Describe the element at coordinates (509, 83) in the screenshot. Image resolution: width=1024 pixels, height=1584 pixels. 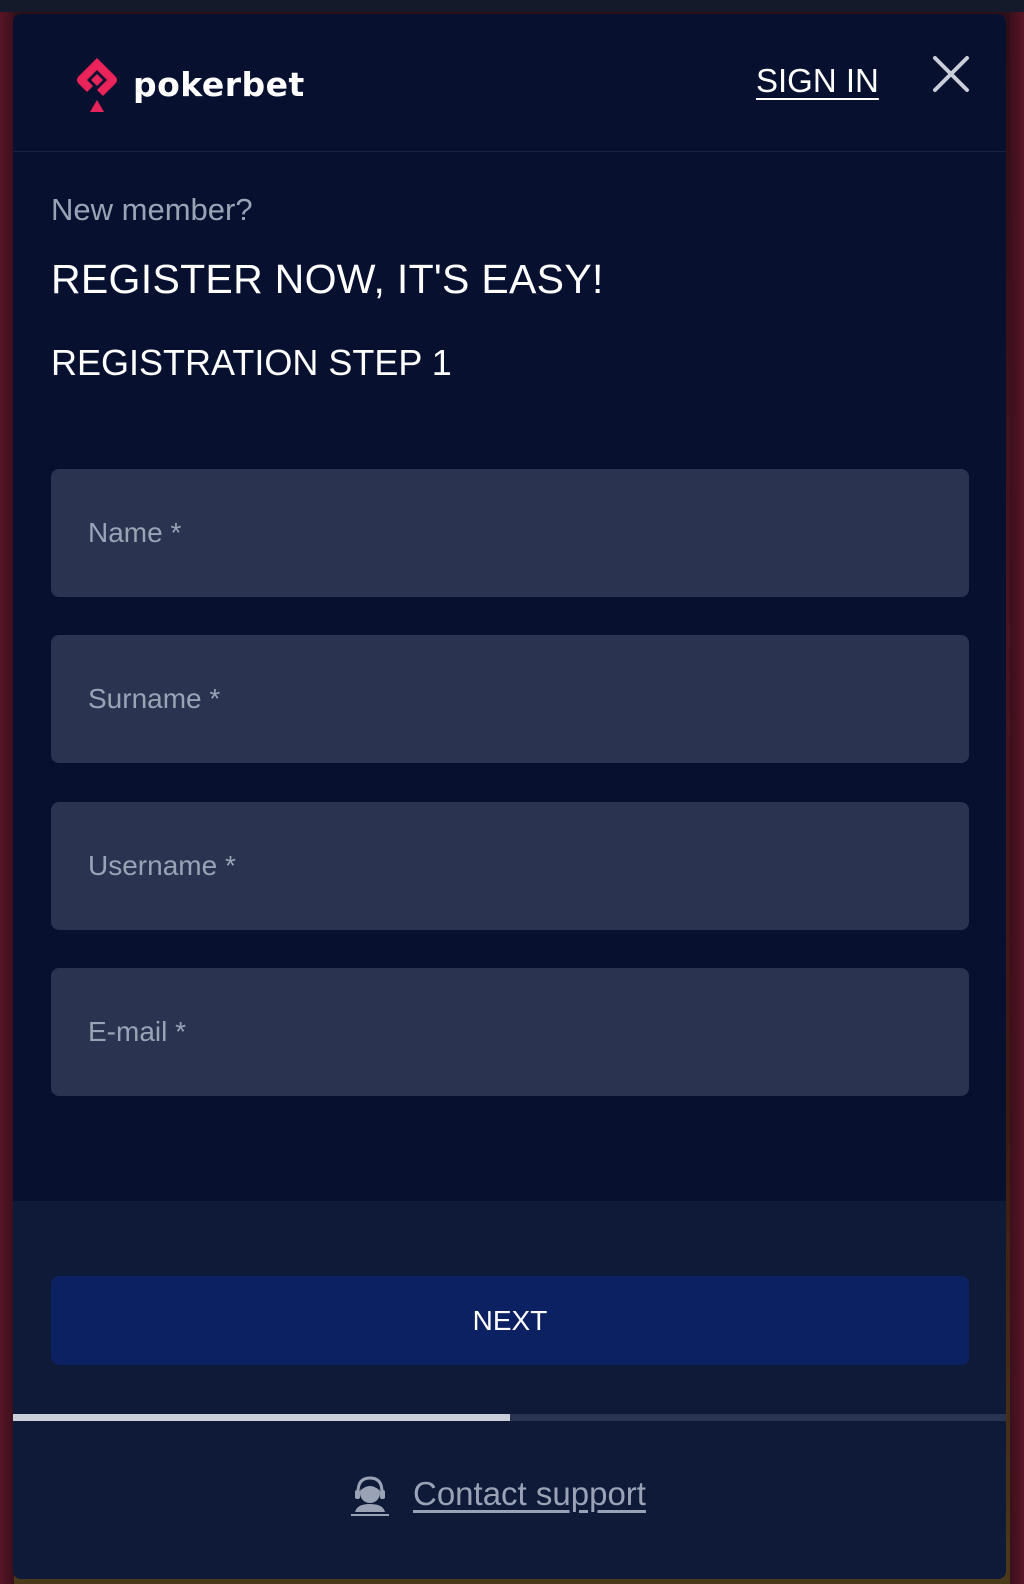
I see `modal-header: pokerbet SIGN IN` at that location.